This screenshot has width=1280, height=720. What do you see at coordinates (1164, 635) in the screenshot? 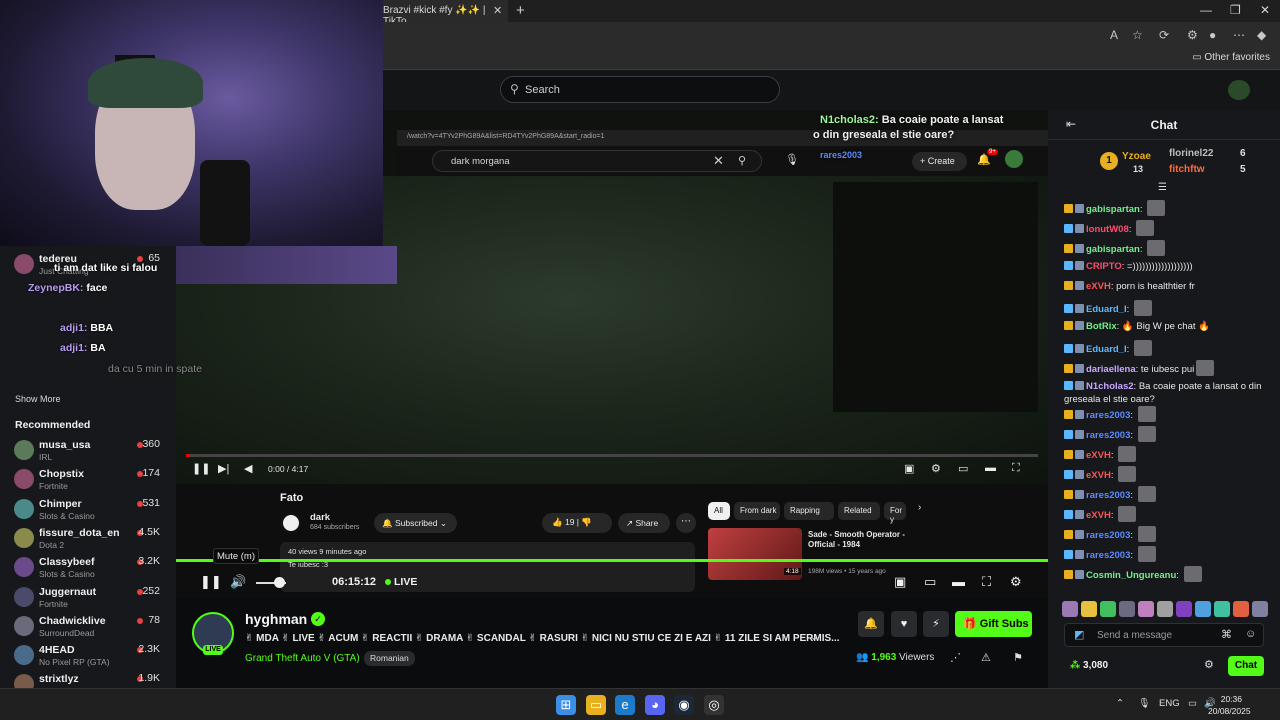
I see `chat-input: ◩ Send a message ⌘ ☺` at bounding box center [1164, 635].